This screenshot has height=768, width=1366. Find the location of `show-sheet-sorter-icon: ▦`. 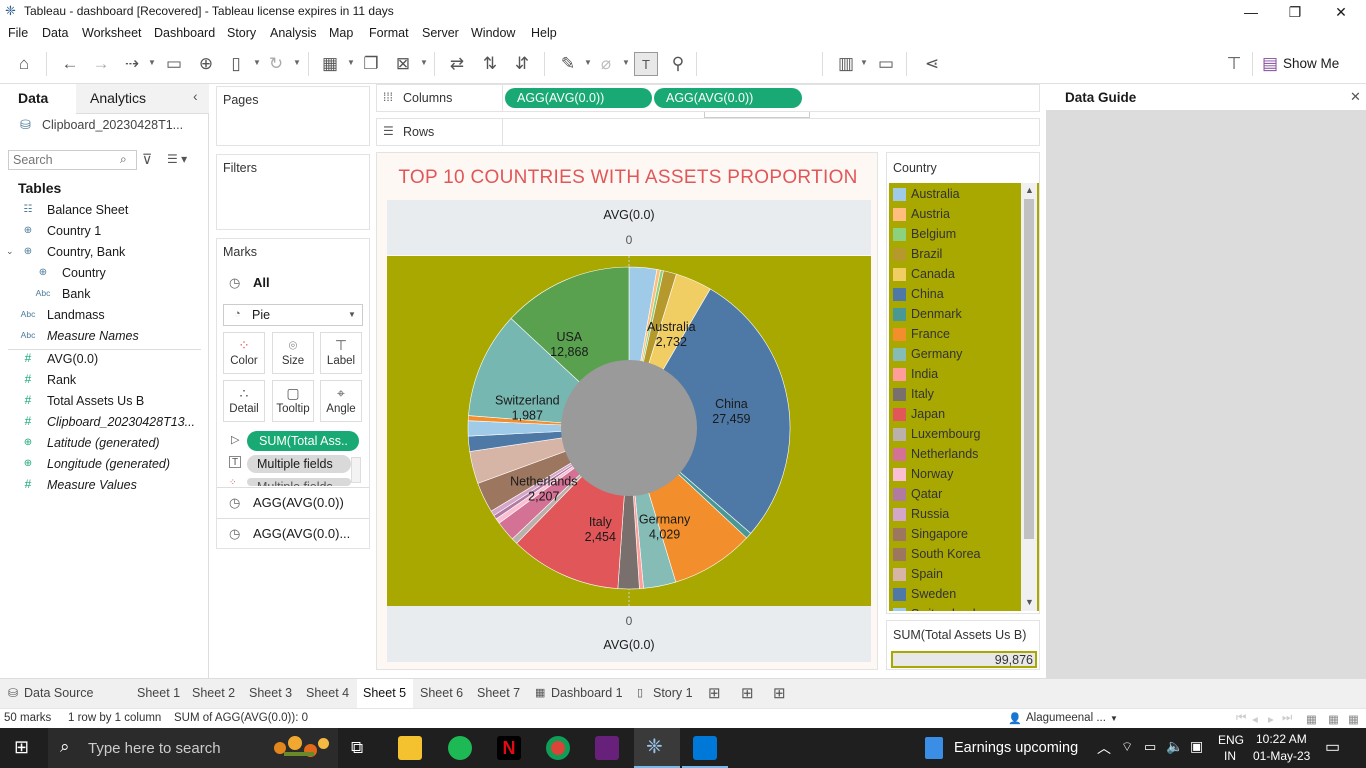

show-sheet-sorter-icon: ▦ is located at coordinates (1353, 719).